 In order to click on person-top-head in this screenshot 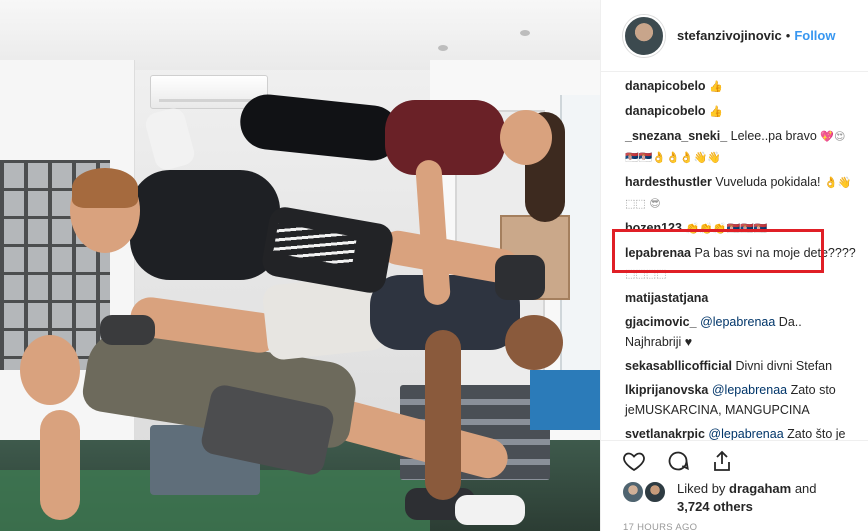, I will do `click(526, 137)`.